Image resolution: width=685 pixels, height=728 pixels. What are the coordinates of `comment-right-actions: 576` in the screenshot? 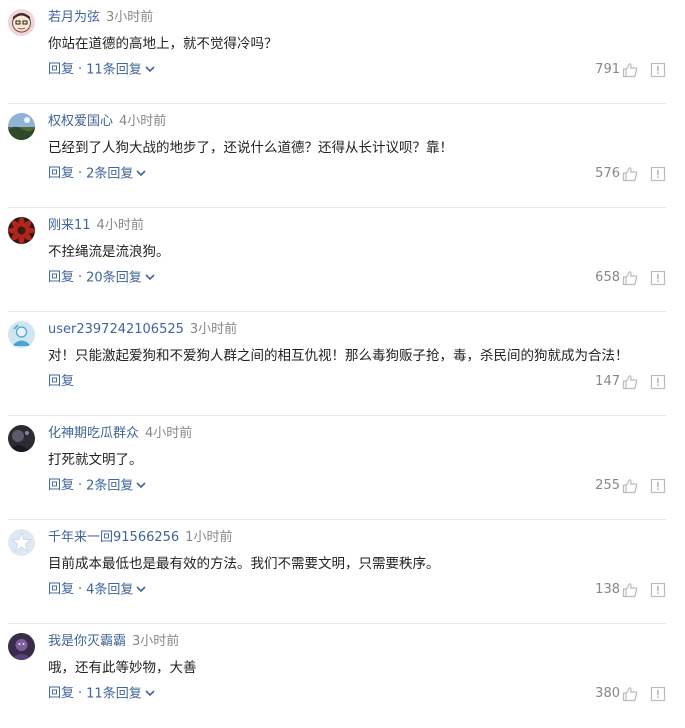 It's located at (630, 174).